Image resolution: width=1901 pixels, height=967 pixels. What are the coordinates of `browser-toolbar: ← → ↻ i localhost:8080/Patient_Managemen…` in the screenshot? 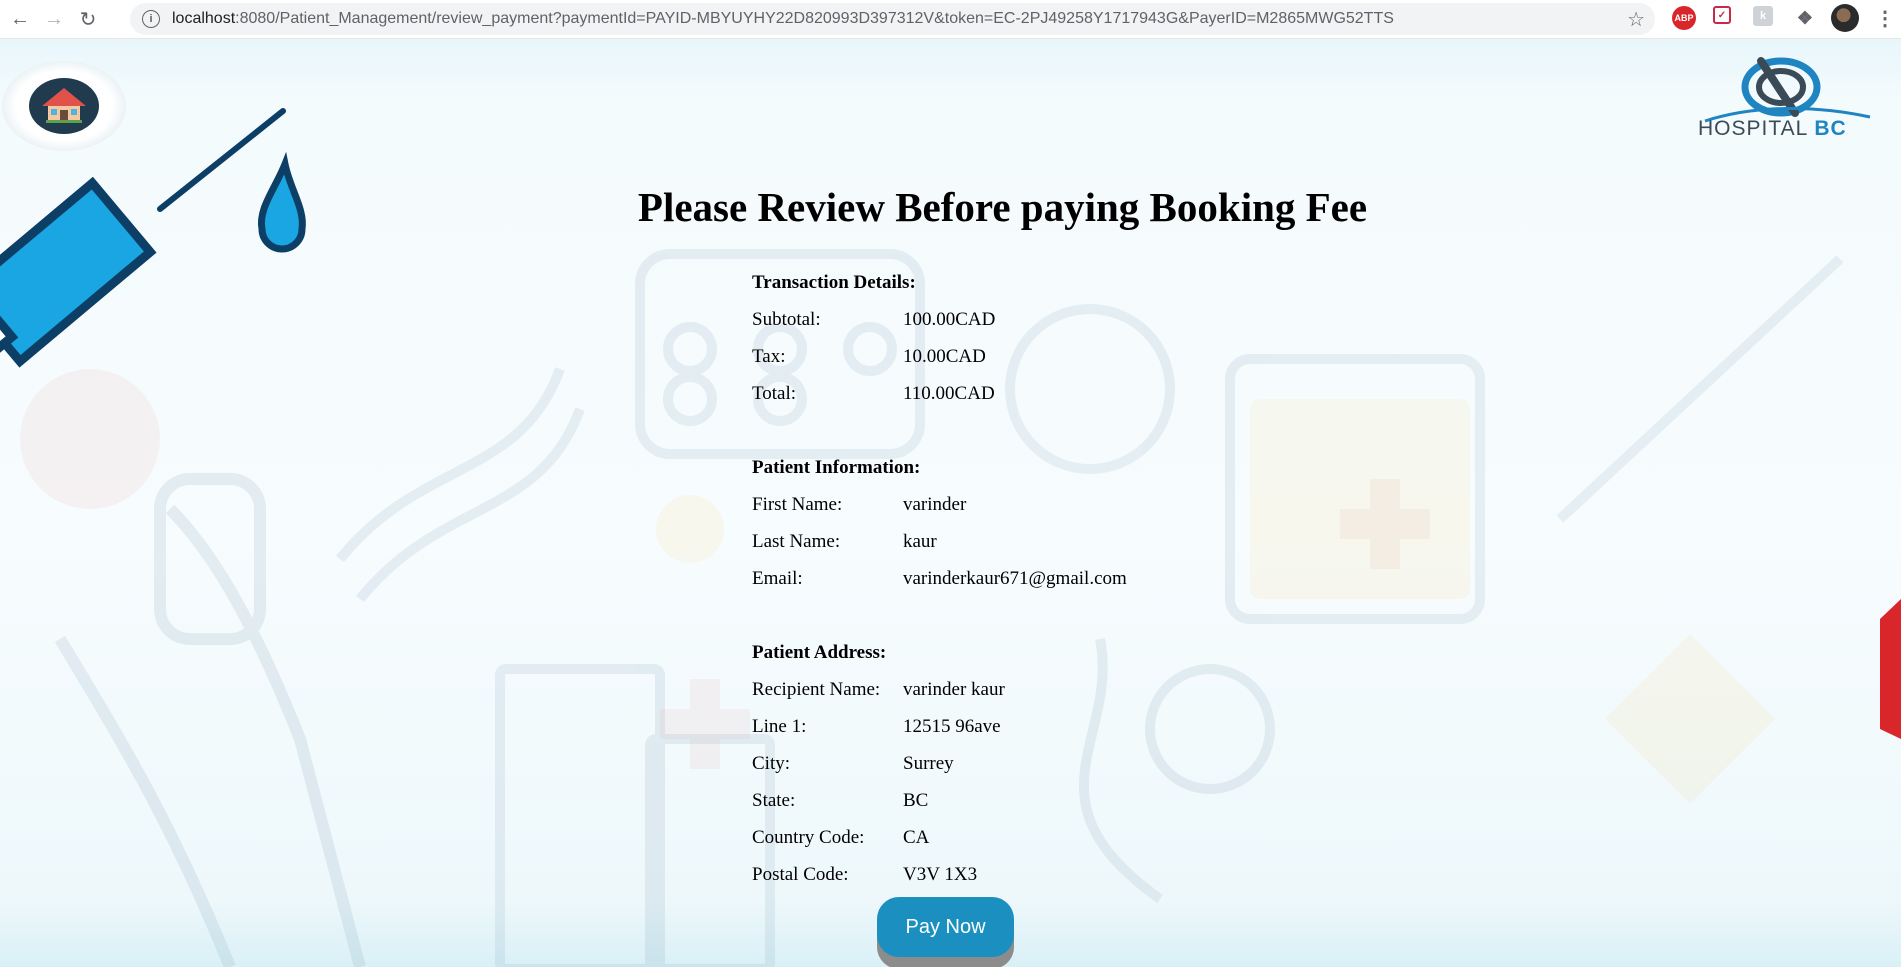 It's located at (950, 19).